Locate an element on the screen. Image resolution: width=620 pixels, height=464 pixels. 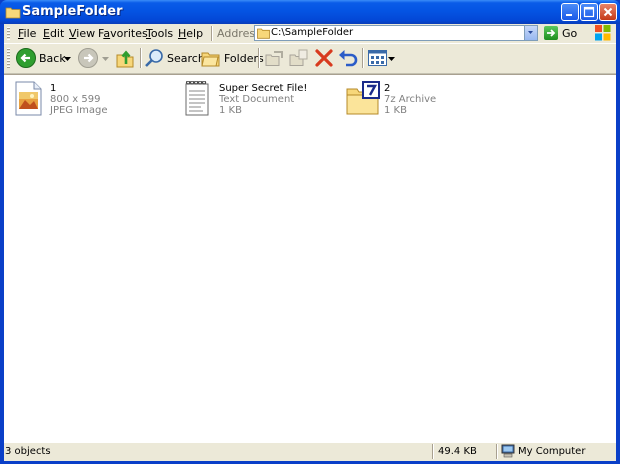
go-label: Go is located at coordinates (570, 33).